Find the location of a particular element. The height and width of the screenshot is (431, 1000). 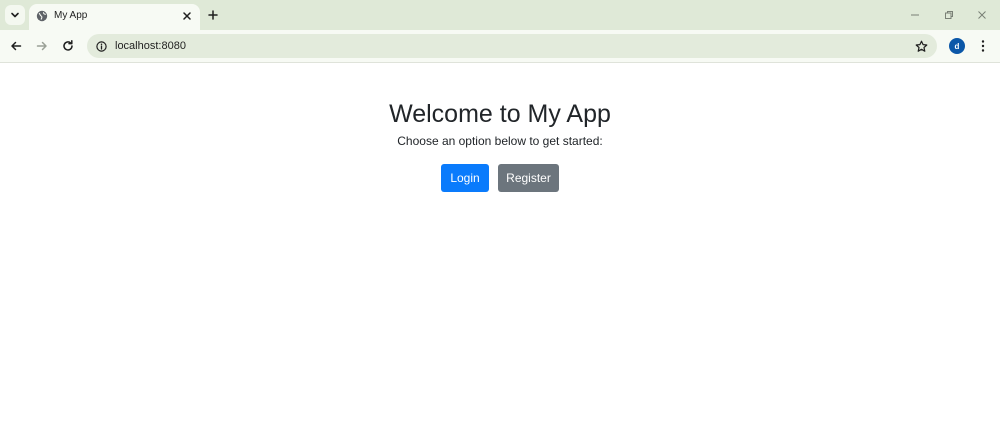

close-window-button is located at coordinates (982, 15).